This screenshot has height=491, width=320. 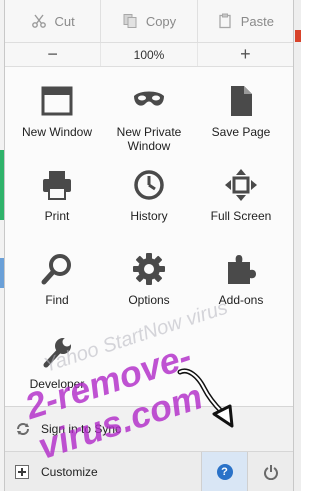 I want to click on clock-icon, so click(x=149, y=185).